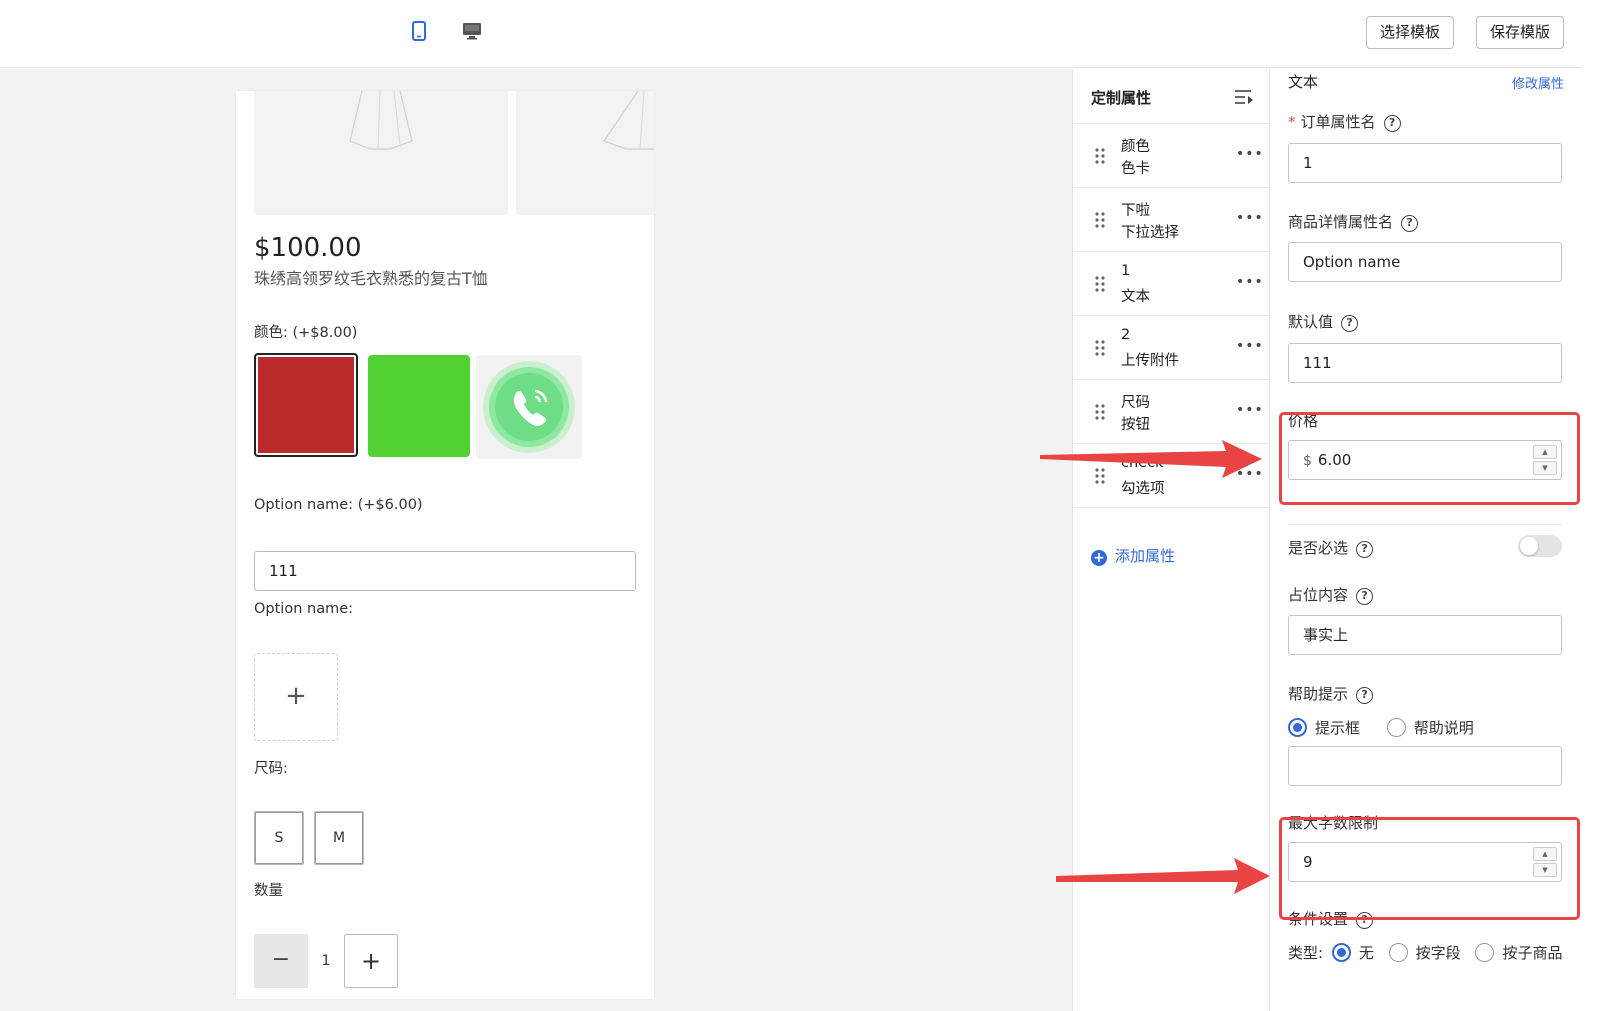 The width and height of the screenshot is (1600, 1011). I want to click on attribute-item-size: 尺码 按钮 •••, so click(1171, 411).